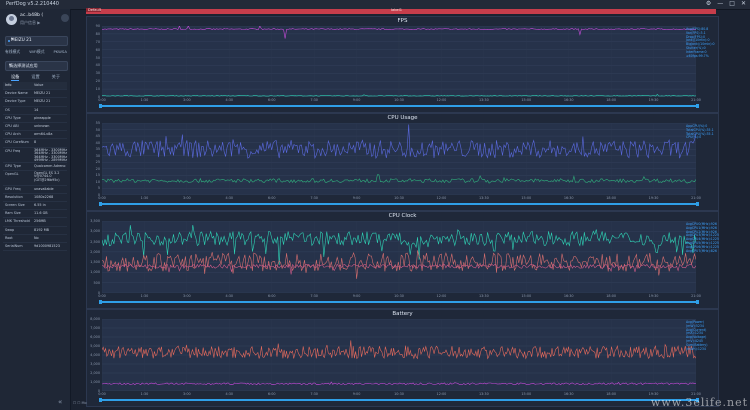 This screenshot has width=750, height=410. I want to click on label-default: Default, so click(94, 10).